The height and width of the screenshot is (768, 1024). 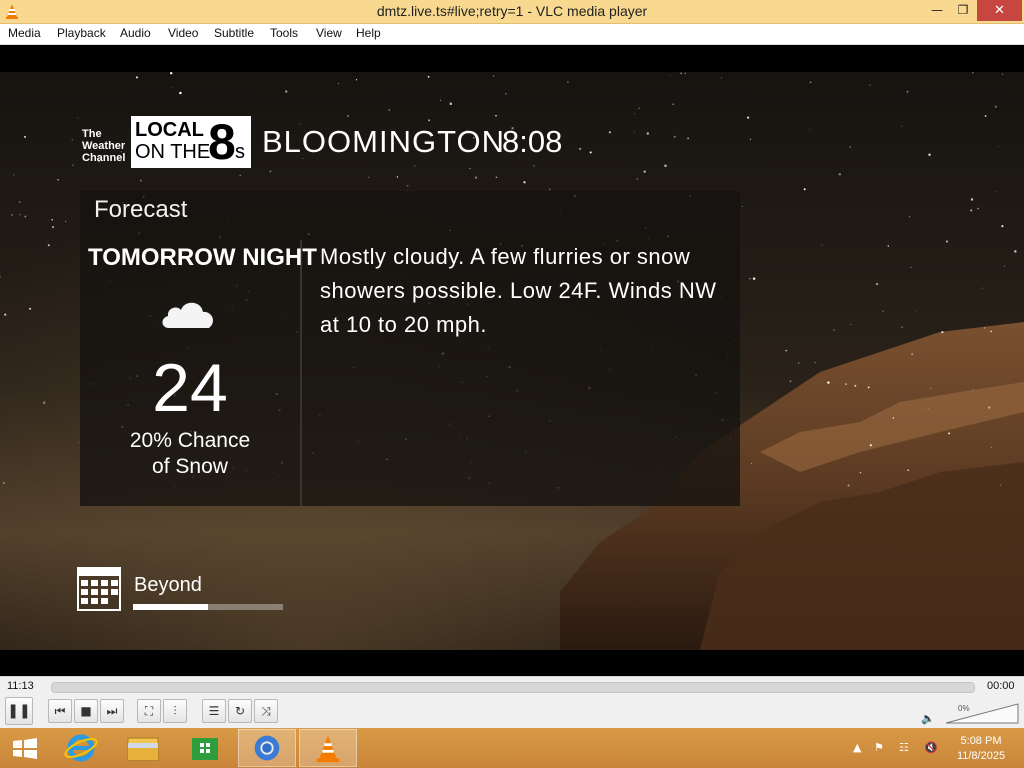 What do you see at coordinates (112, 711) in the screenshot?
I see `next-button: ⏭` at bounding box center [112, 711].